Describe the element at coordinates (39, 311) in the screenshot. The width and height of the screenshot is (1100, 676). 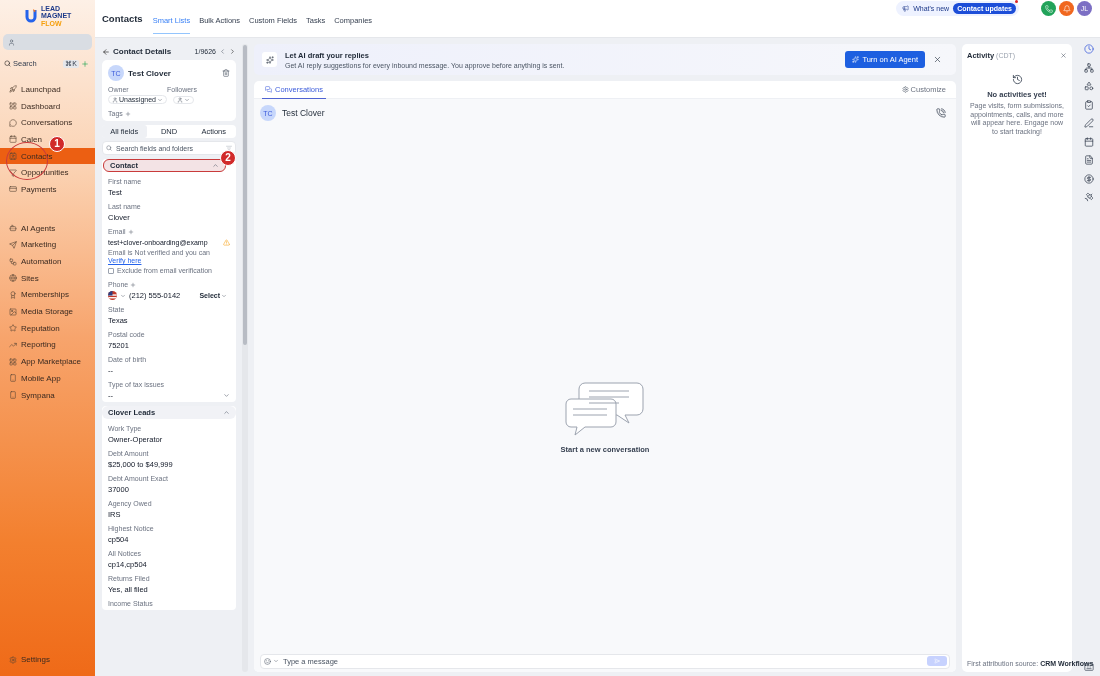
I see `sidebar-item: Media Storage` at that location.